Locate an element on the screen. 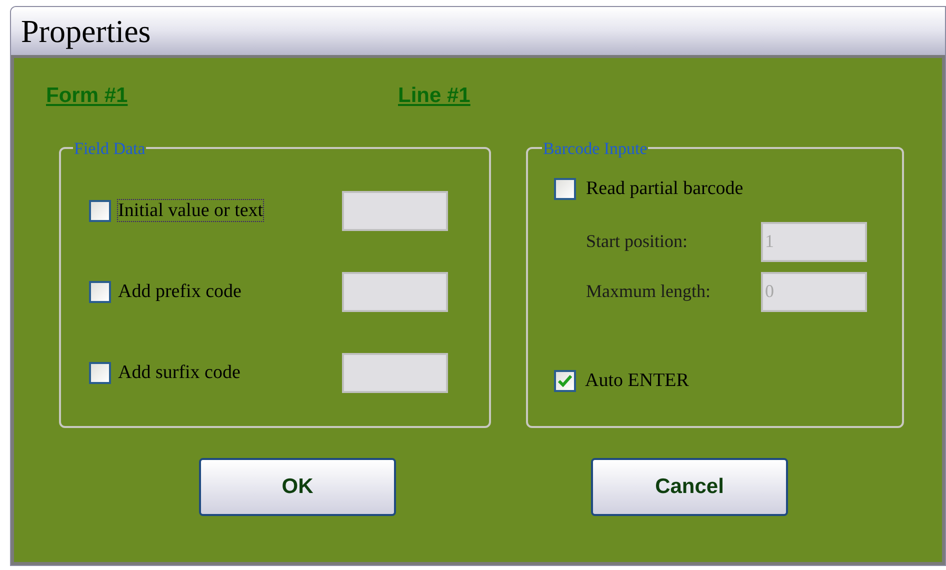 This screenshot has height=570, width=946. checkbox-label: Initial value or text is located at coordinates (191, 210).